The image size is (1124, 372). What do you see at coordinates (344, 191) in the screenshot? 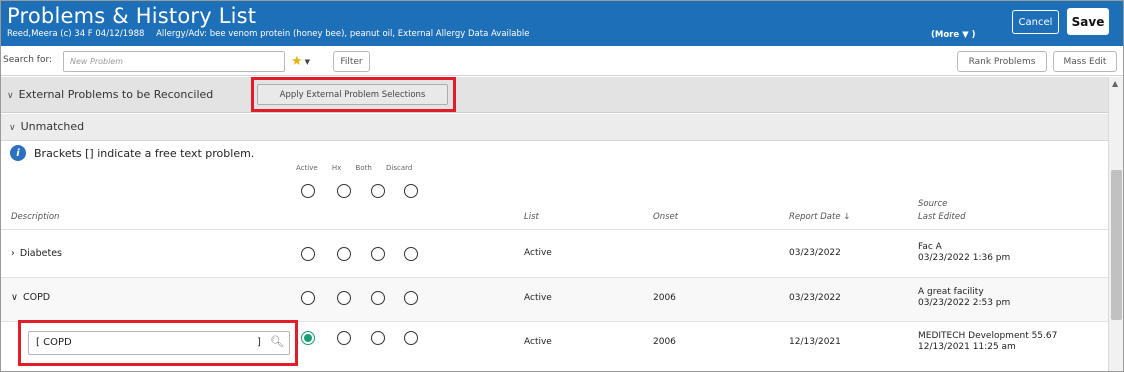
I see `select-all-hx-radio` at bounding box center [344, 191].